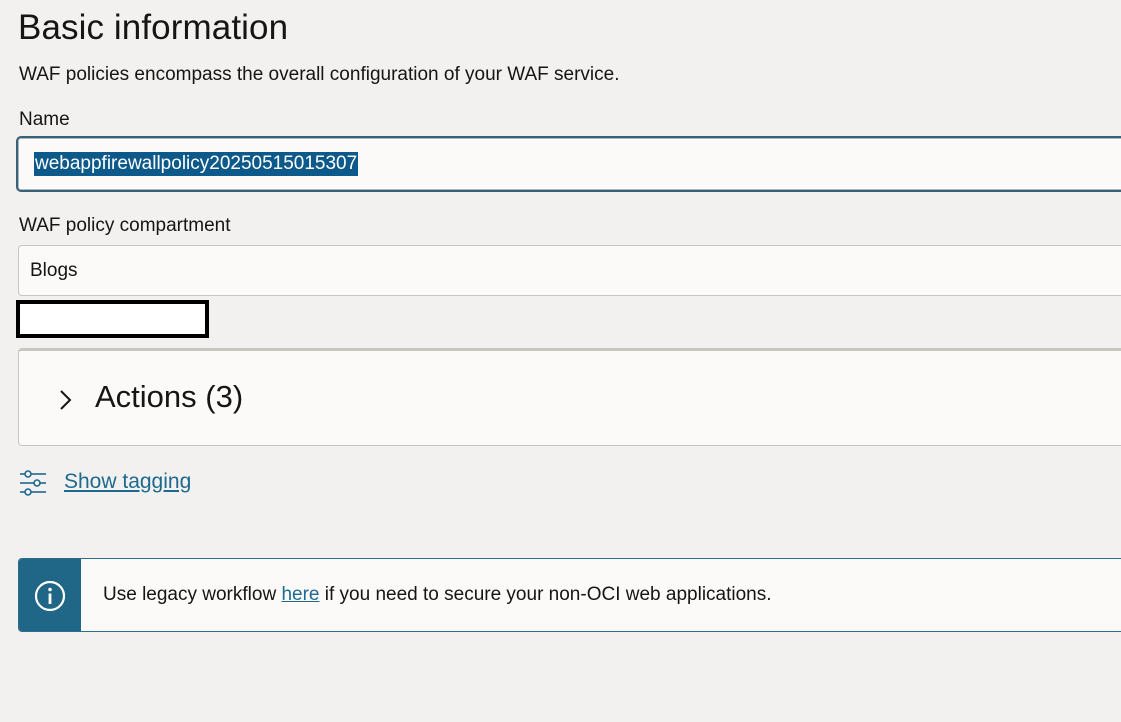 This screenshot has width=1121, height=722. I want to click on compartment-label: WAF policy compartment, so click(125, 225).